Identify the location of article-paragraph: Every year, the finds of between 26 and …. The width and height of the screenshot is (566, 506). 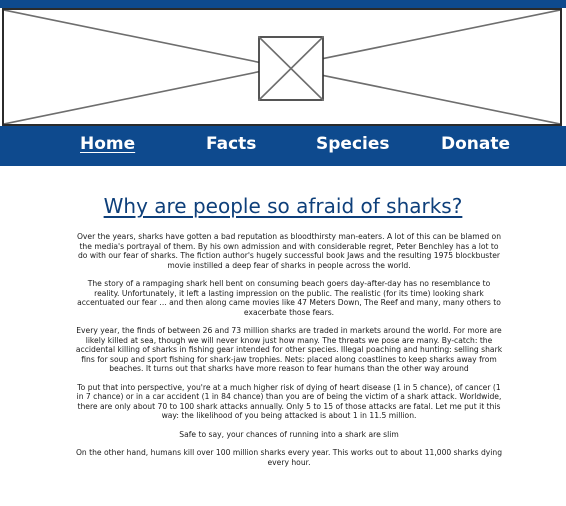
(289, 349).